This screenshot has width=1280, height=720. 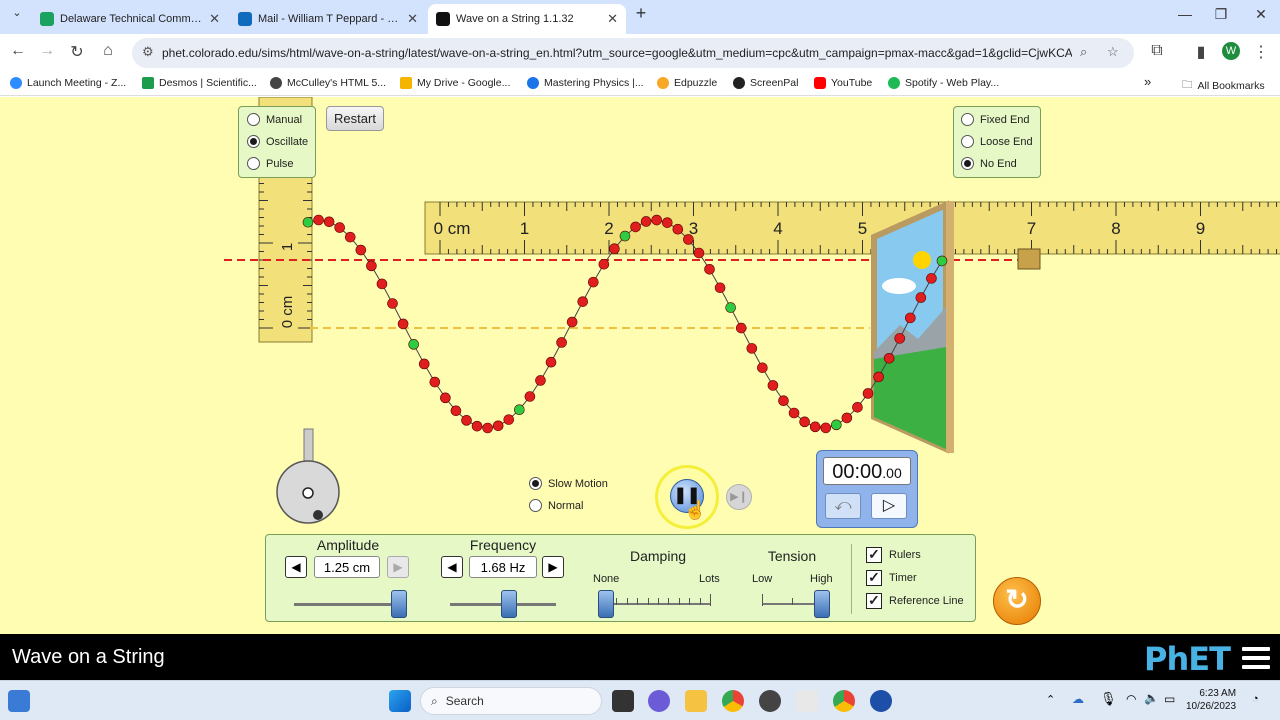 I want to click on volume-icon: 🔈, so click(x=1151, y=698).